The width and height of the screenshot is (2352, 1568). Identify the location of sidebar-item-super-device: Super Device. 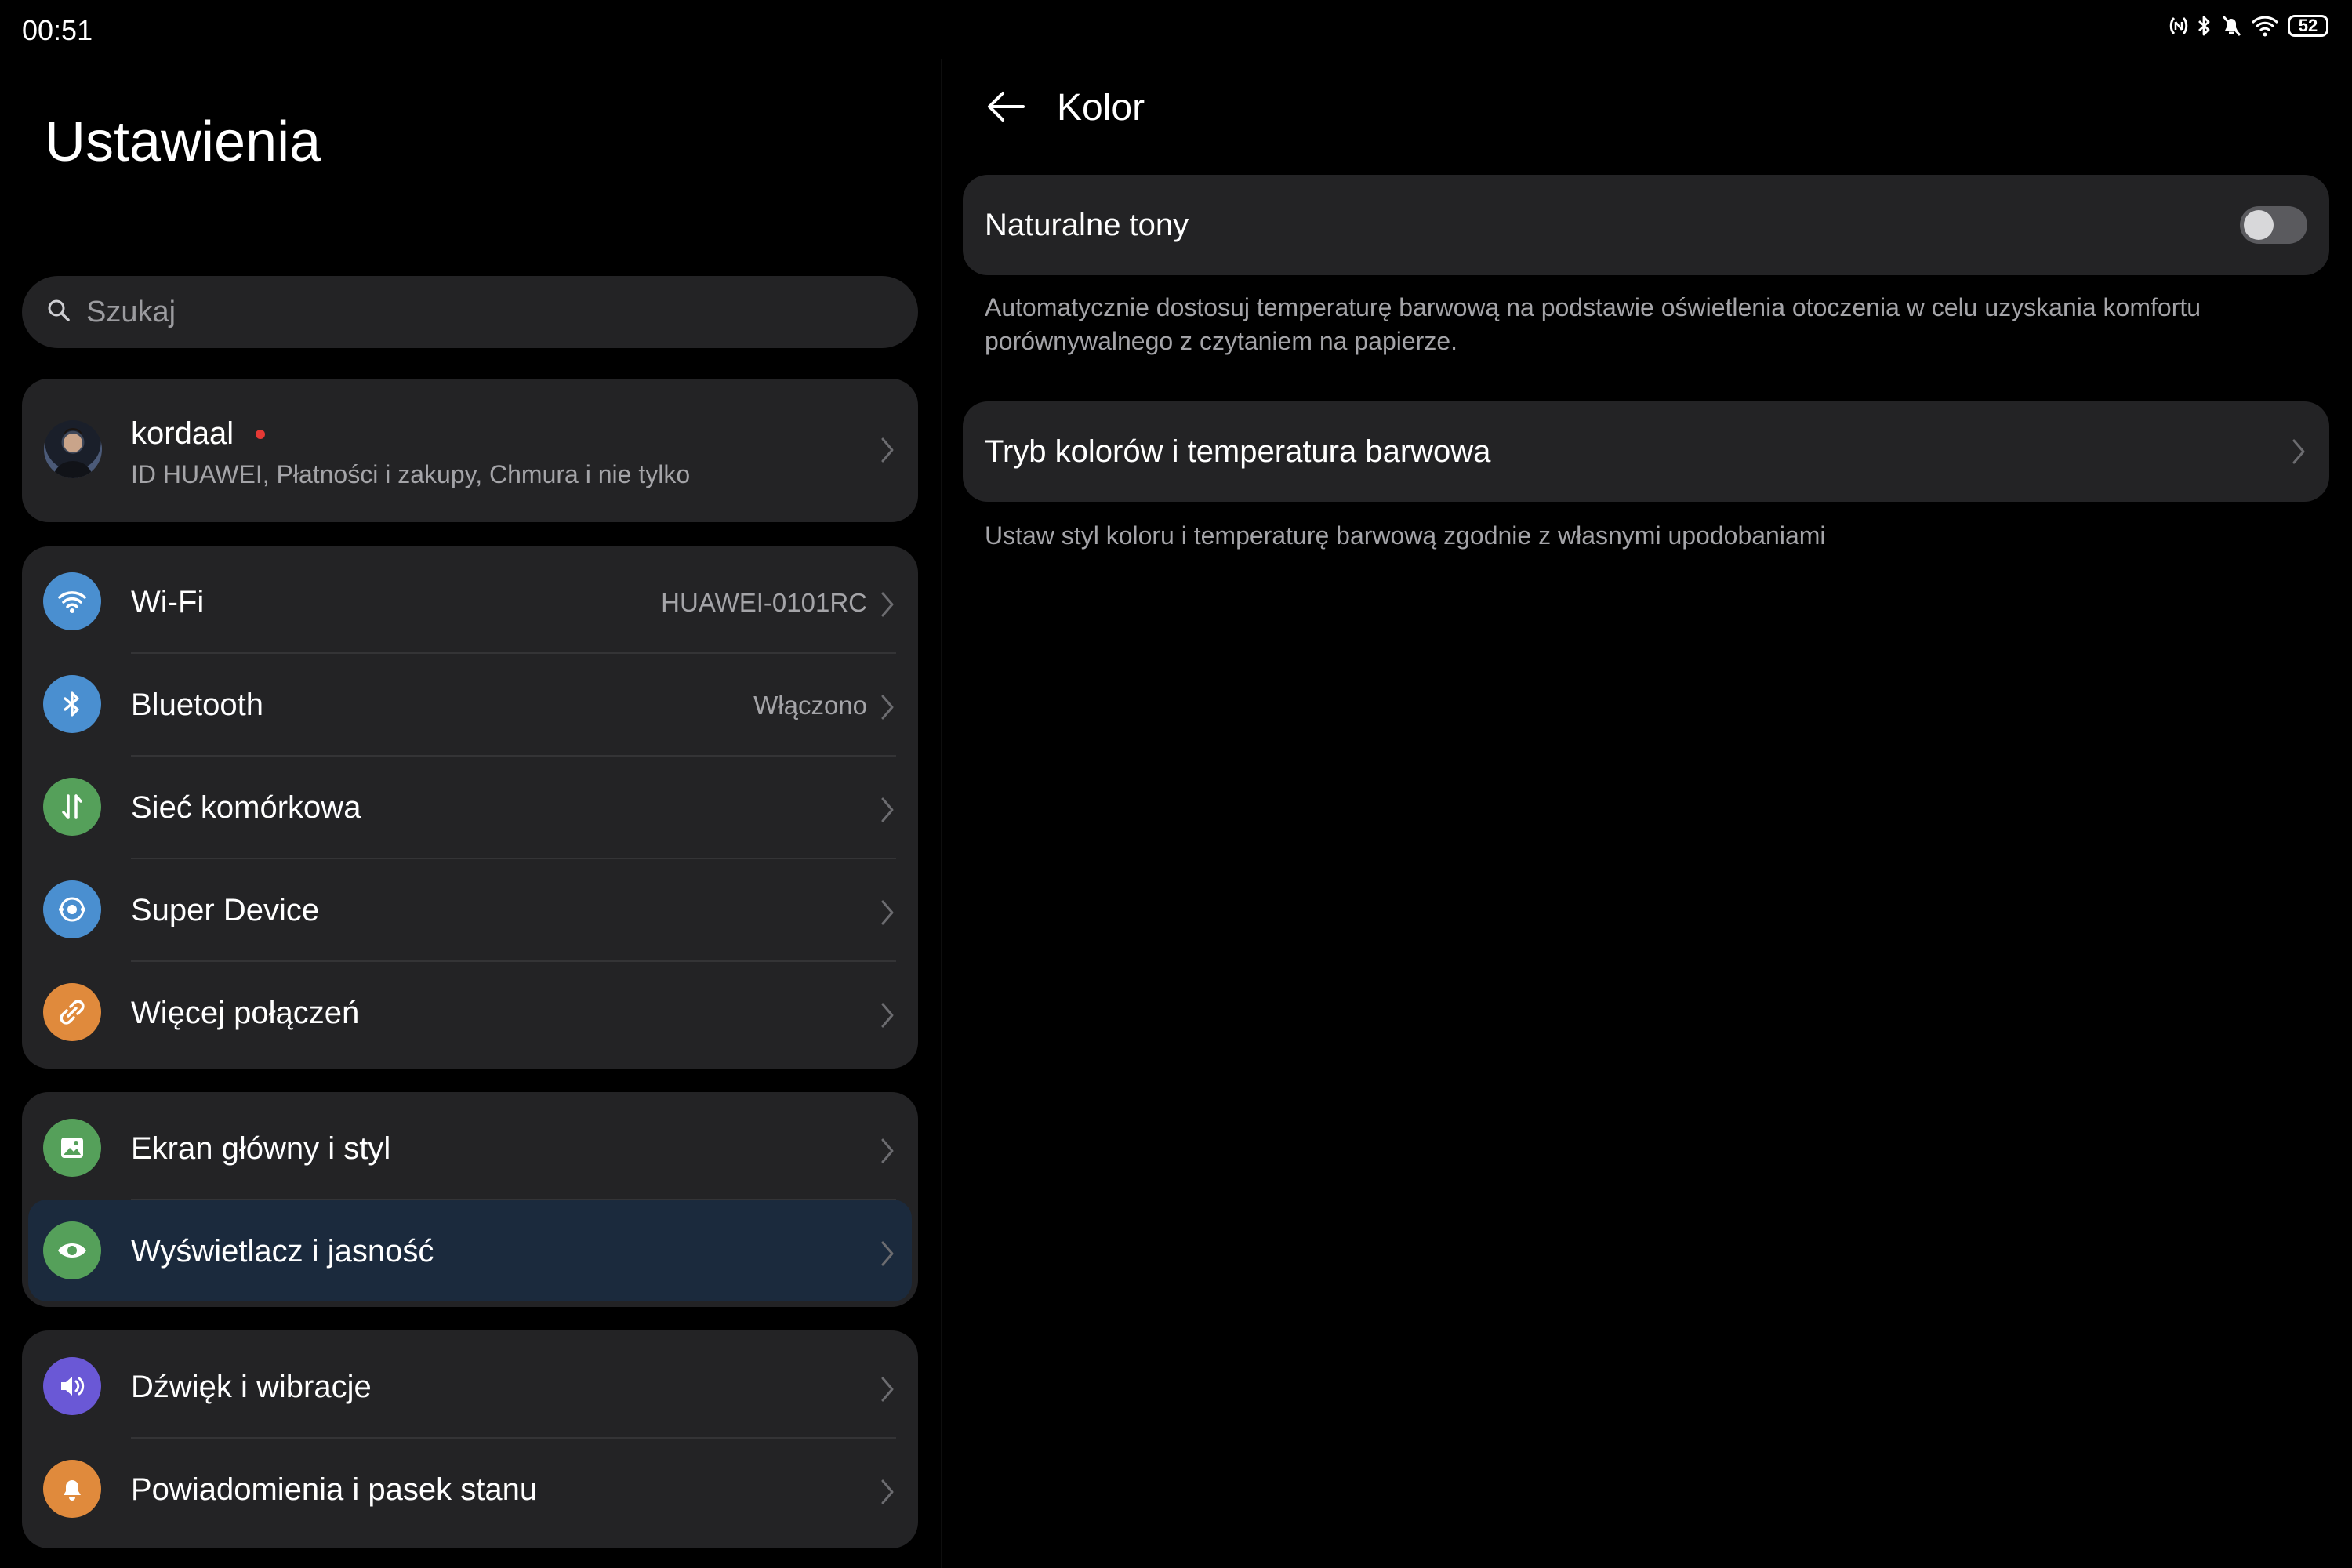
(470, 909).